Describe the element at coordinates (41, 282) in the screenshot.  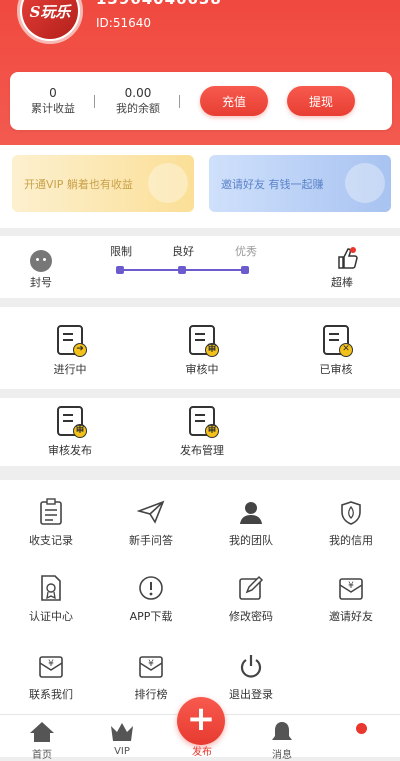
I see `banned-label: 封号` at that location.